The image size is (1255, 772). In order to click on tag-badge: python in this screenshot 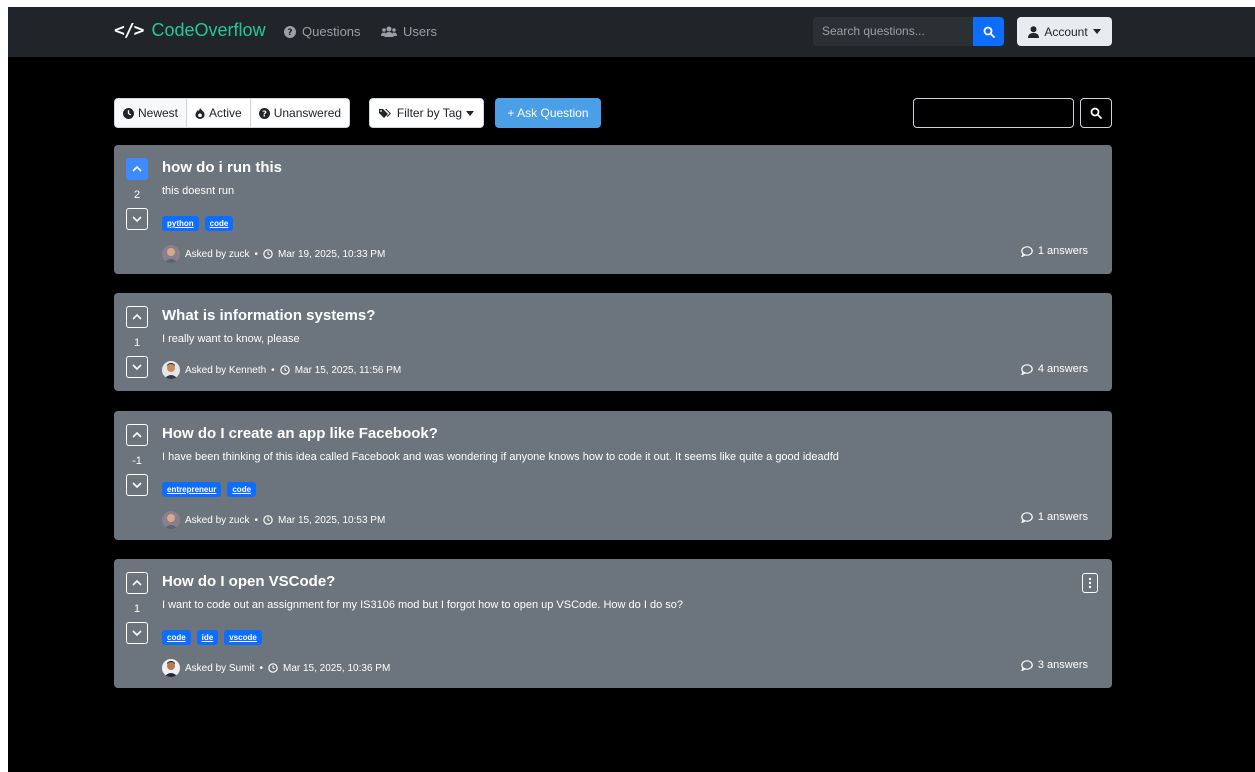, I will do `click(180, 223)`.